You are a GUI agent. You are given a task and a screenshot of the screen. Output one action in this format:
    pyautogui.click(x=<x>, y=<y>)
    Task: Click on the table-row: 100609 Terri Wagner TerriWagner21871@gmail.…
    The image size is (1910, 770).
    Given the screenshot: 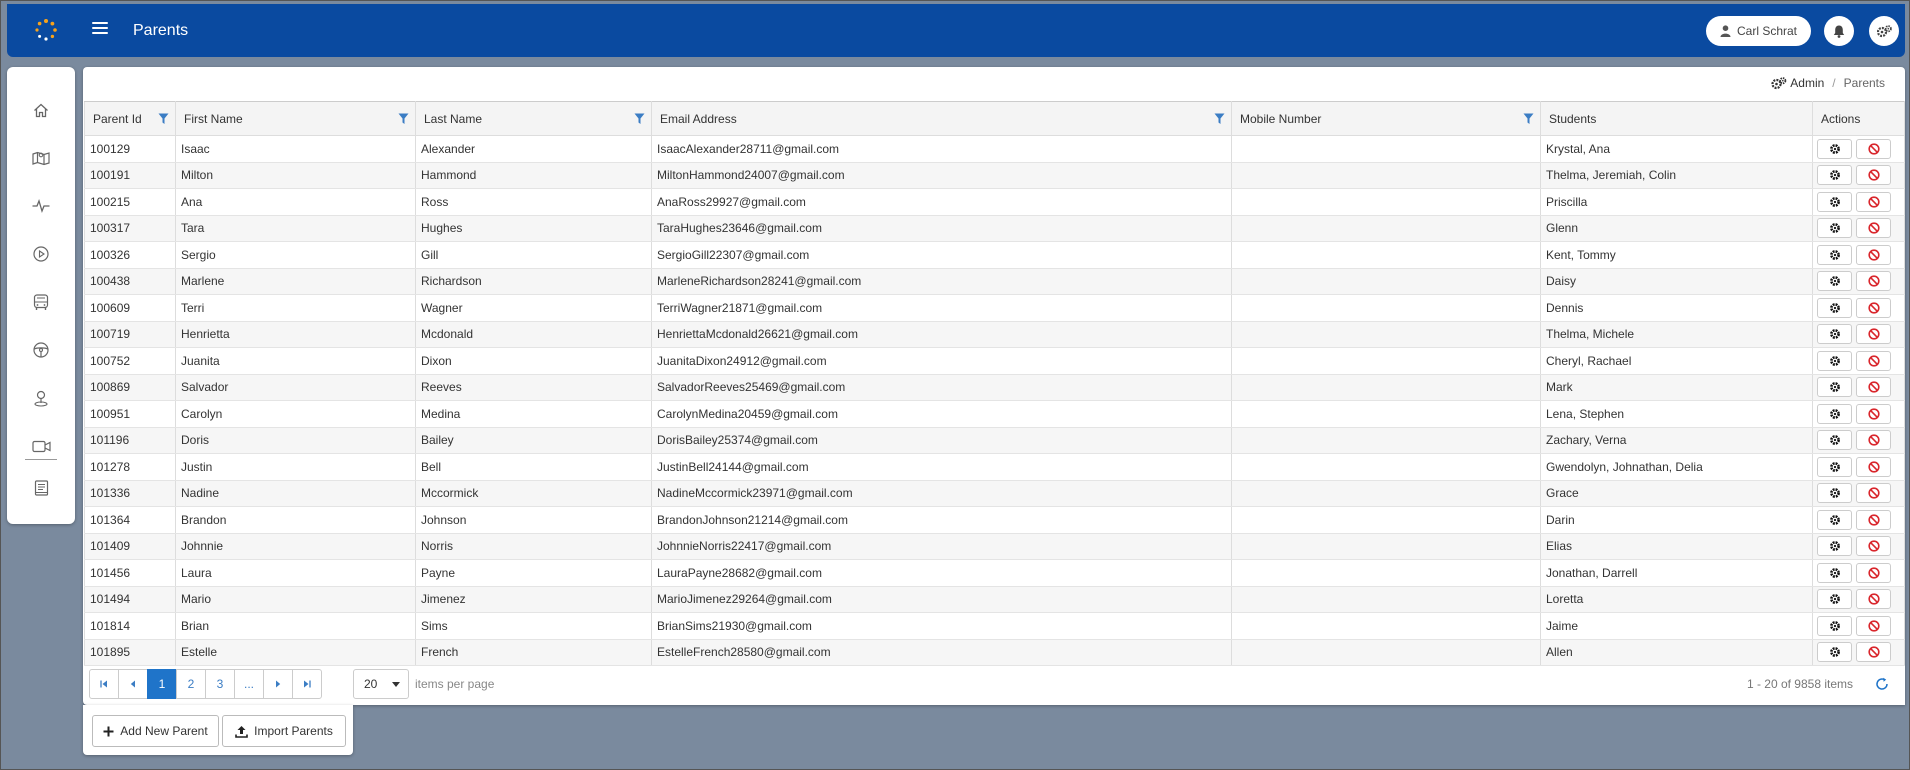 What is the action you would take?
    pyautogui.click(x=994, y=308)
    